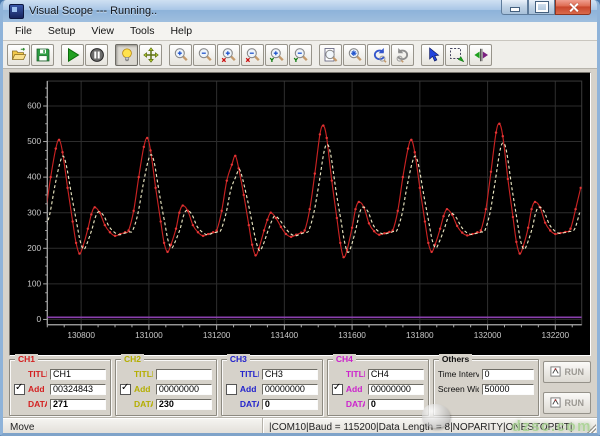 The width and height of the screenshot is (600, 436). Describe the element at coordinates (27, 359) in the screenshot. I see `channel-ch1-legend: CH1` at that location.